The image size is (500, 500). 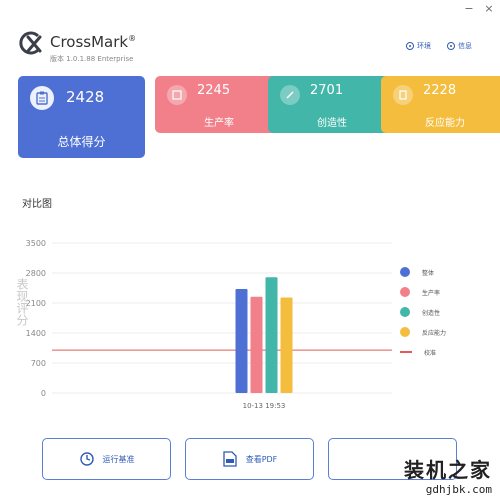 I want to click on creativity-card: 2701 创造性, so click(x=332, y=104).